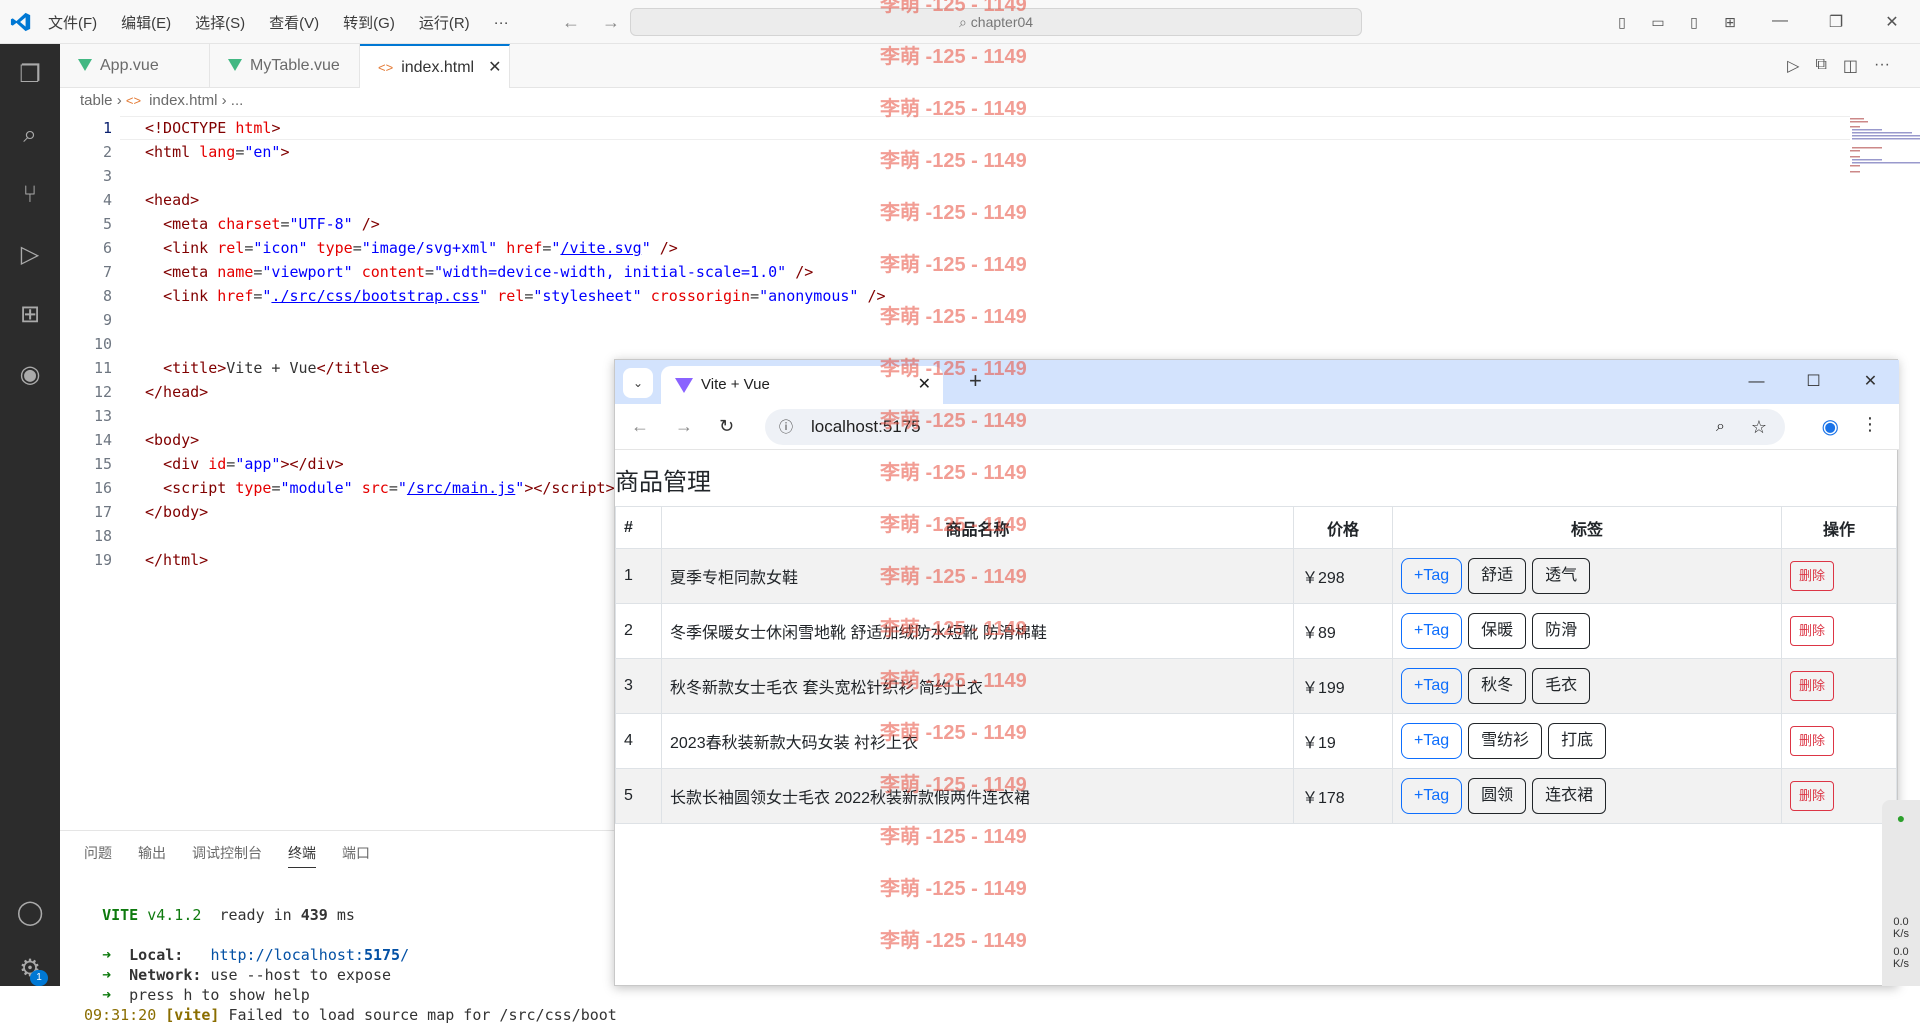  What do you see at coordinates (501, 22) in the screenshot?
I see `menu-more: ···` at bounding box center [501, 22].